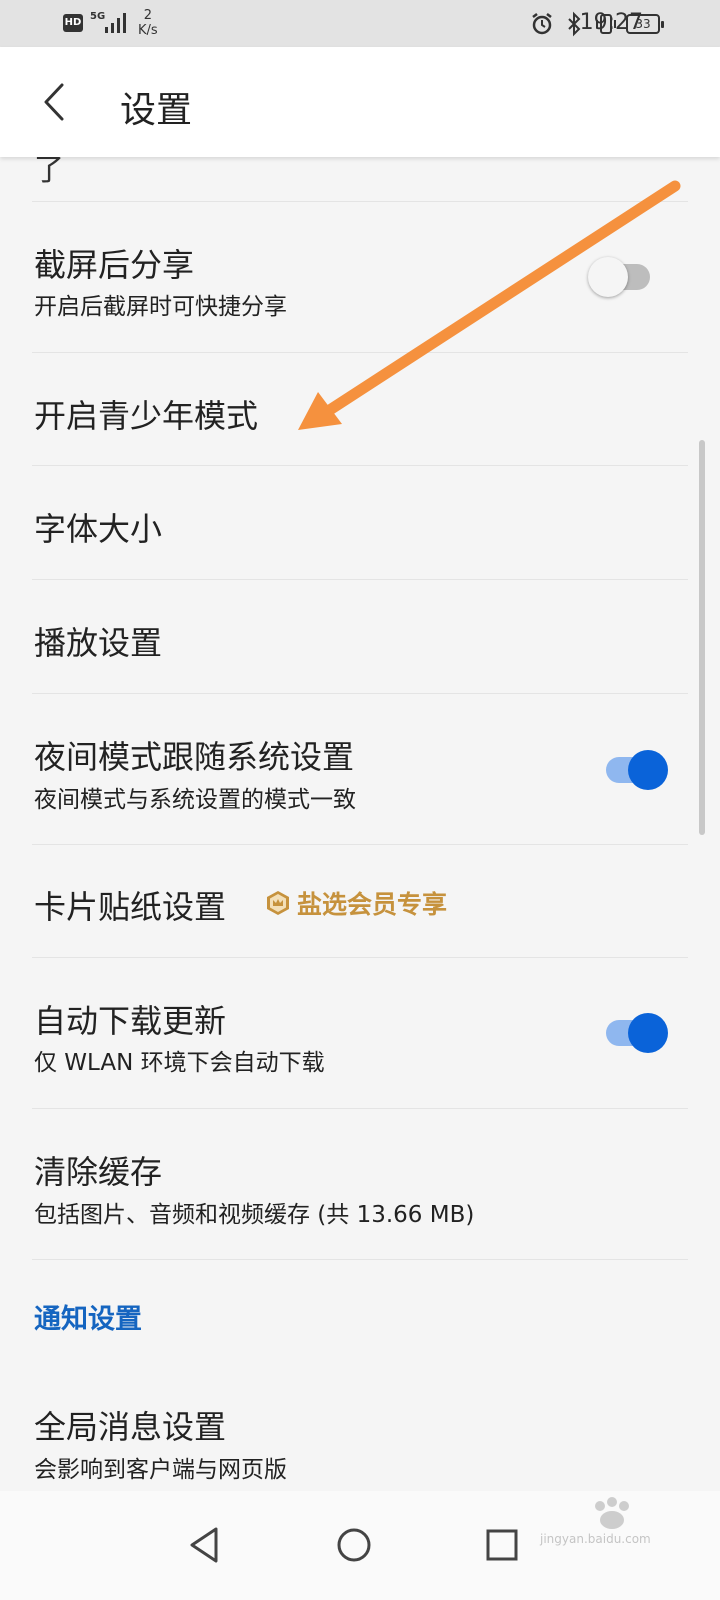 The width and height of the screenshot is (720, 1600). Describe the element at coordinates (502, 1545) in the screenshot. I see `nav-recents-icon` at that location.